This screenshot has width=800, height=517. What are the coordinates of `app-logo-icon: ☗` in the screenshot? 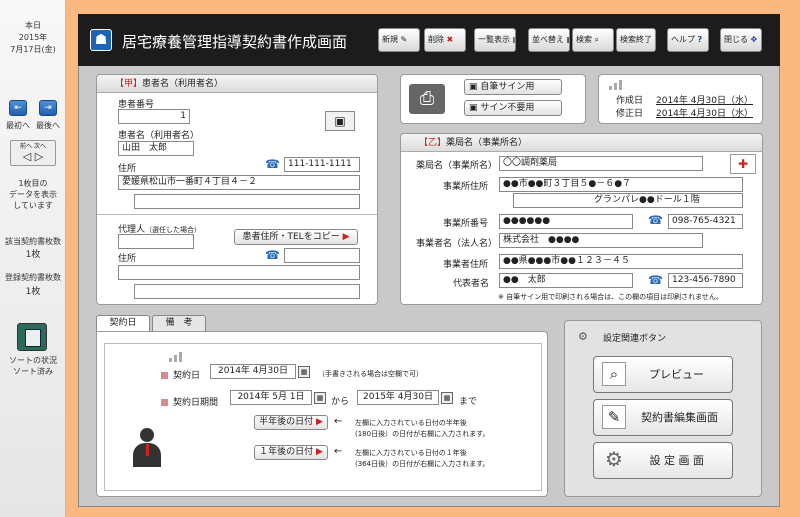 It's located at (101, 40).